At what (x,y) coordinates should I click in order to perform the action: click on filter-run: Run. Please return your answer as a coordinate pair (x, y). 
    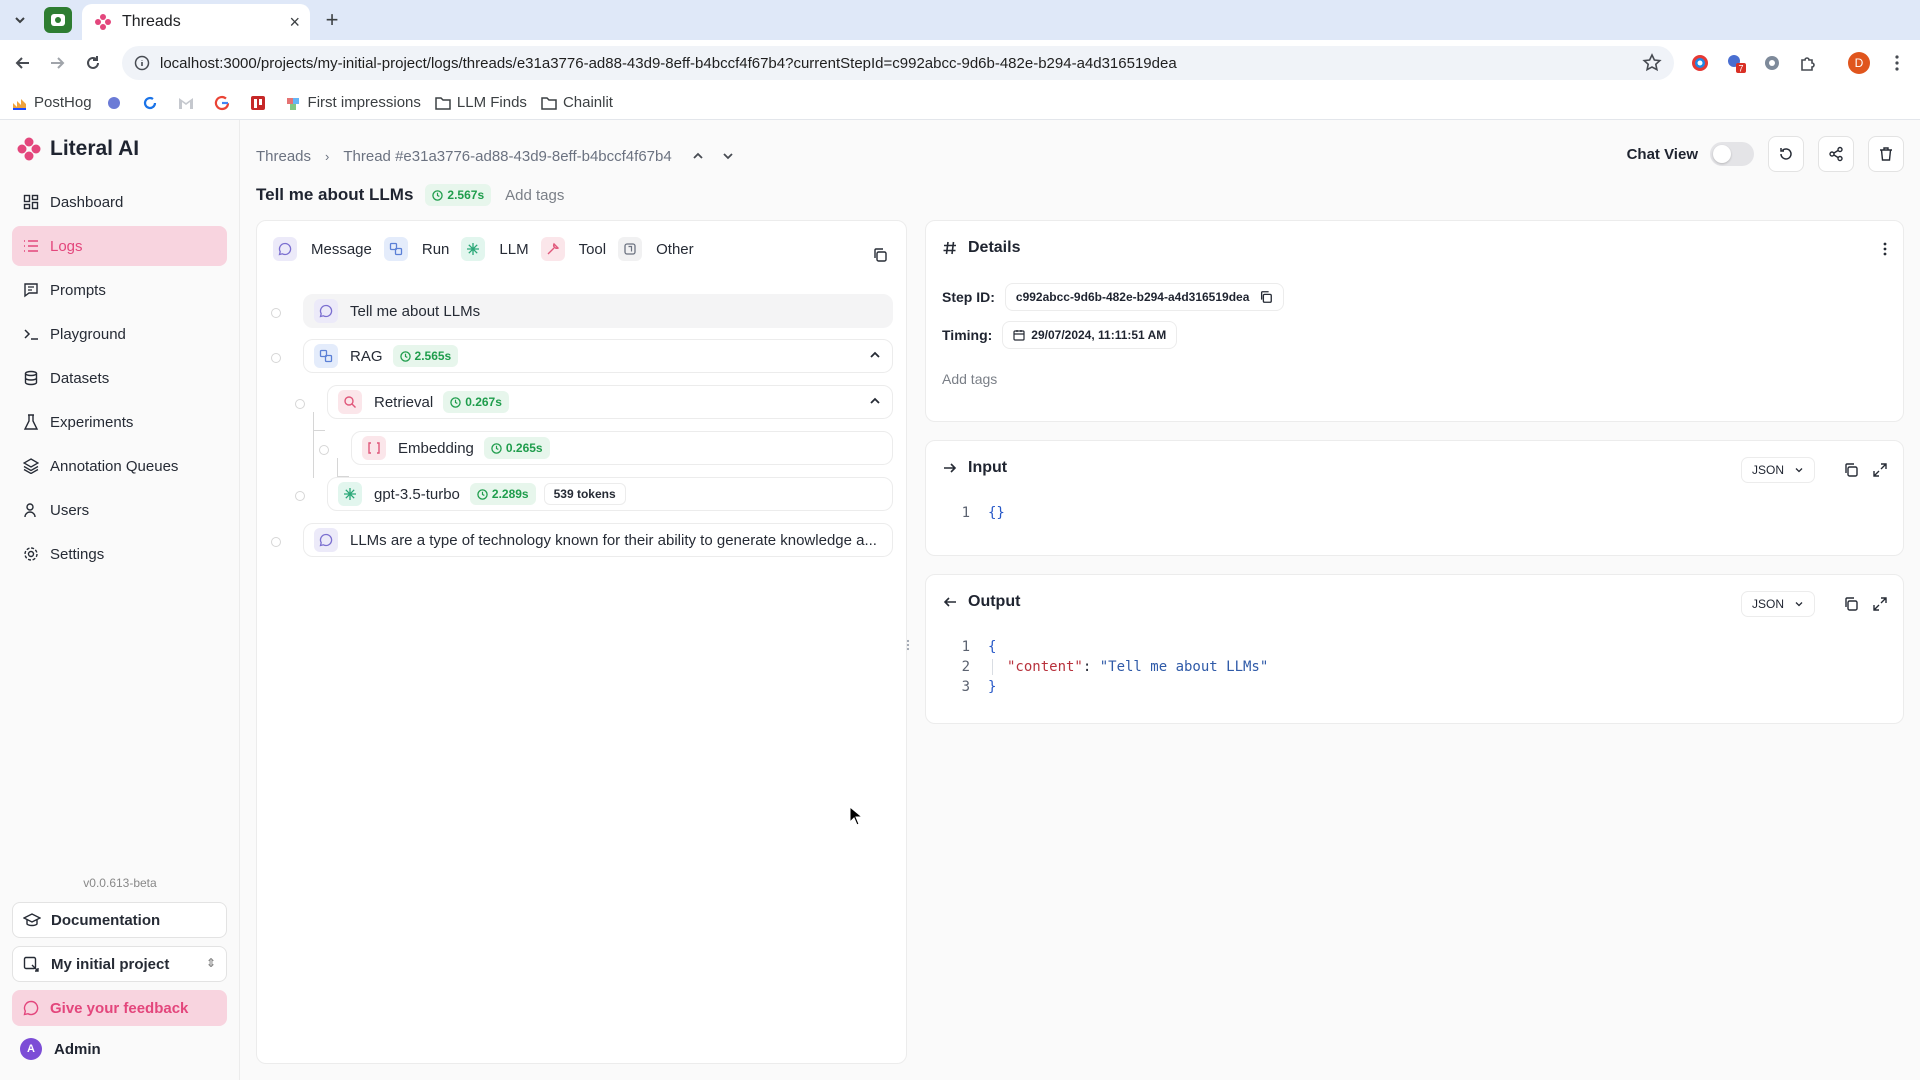
    Looking at the image, I should click on (416, 249).